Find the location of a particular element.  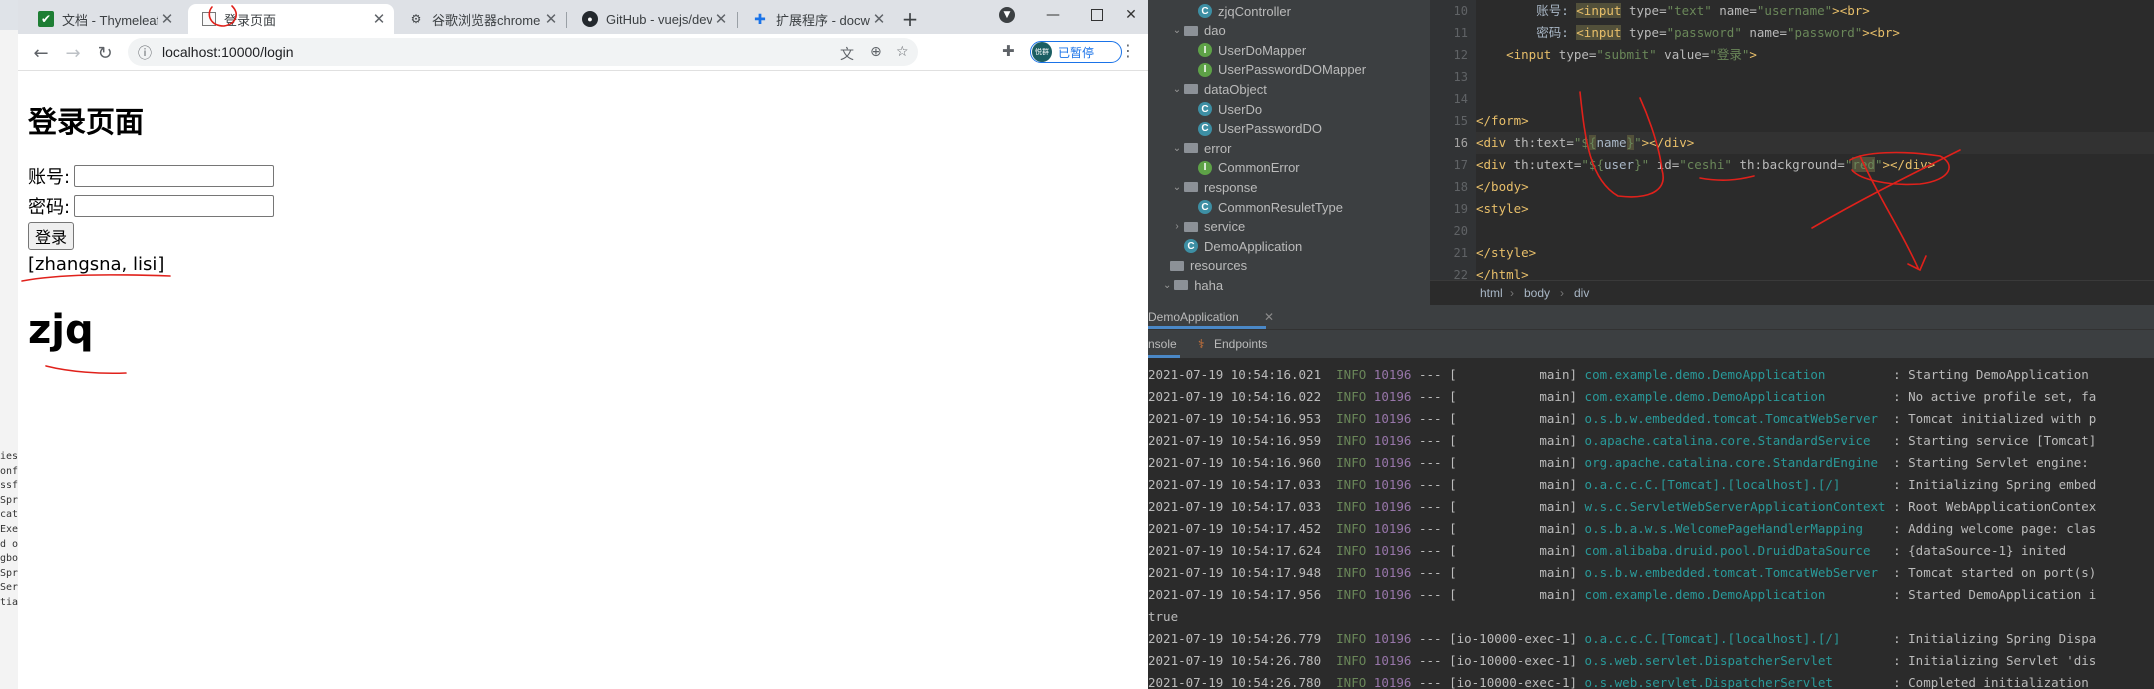

more-menu-icon: ⋮ is located at coordinates (1128, 50).